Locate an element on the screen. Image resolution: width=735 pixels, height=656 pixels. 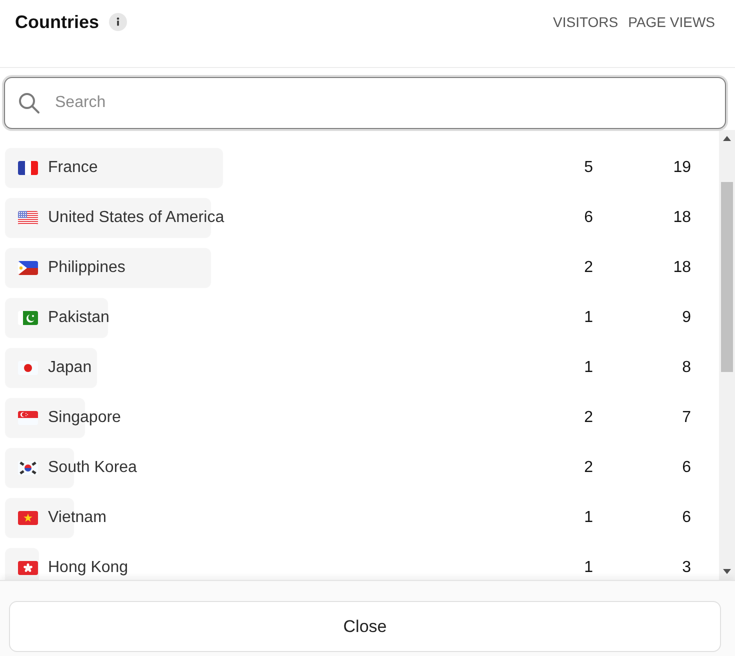
scrollbar-thumb is located at coordinates (727, 277).